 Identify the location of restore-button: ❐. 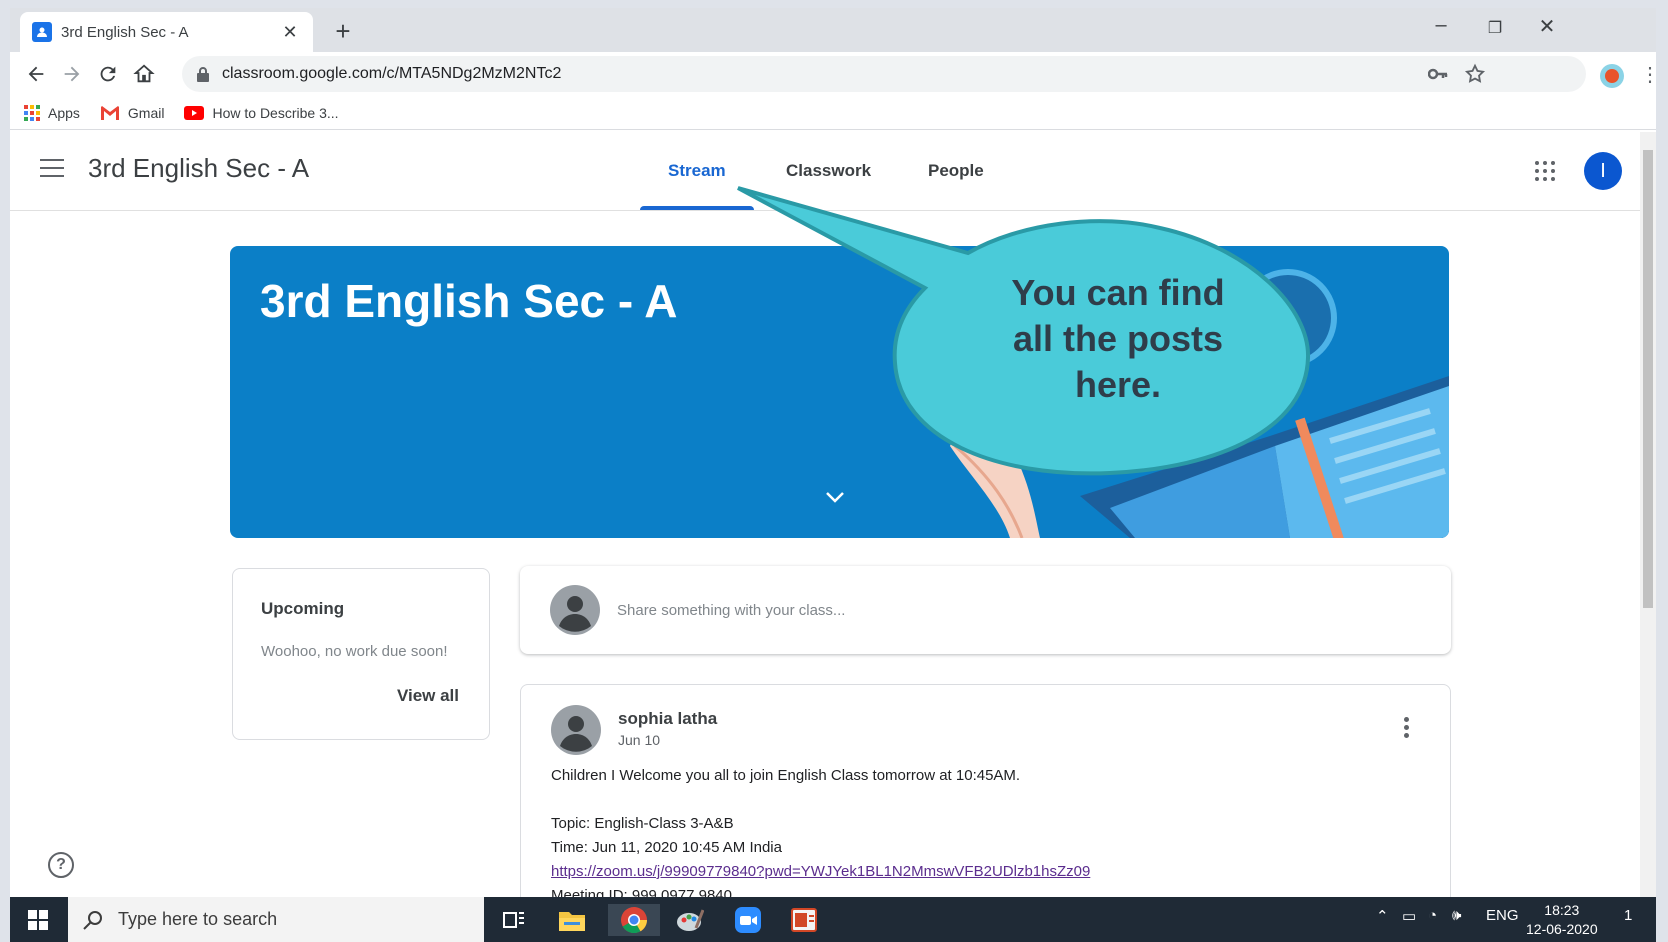
(1495, 28).